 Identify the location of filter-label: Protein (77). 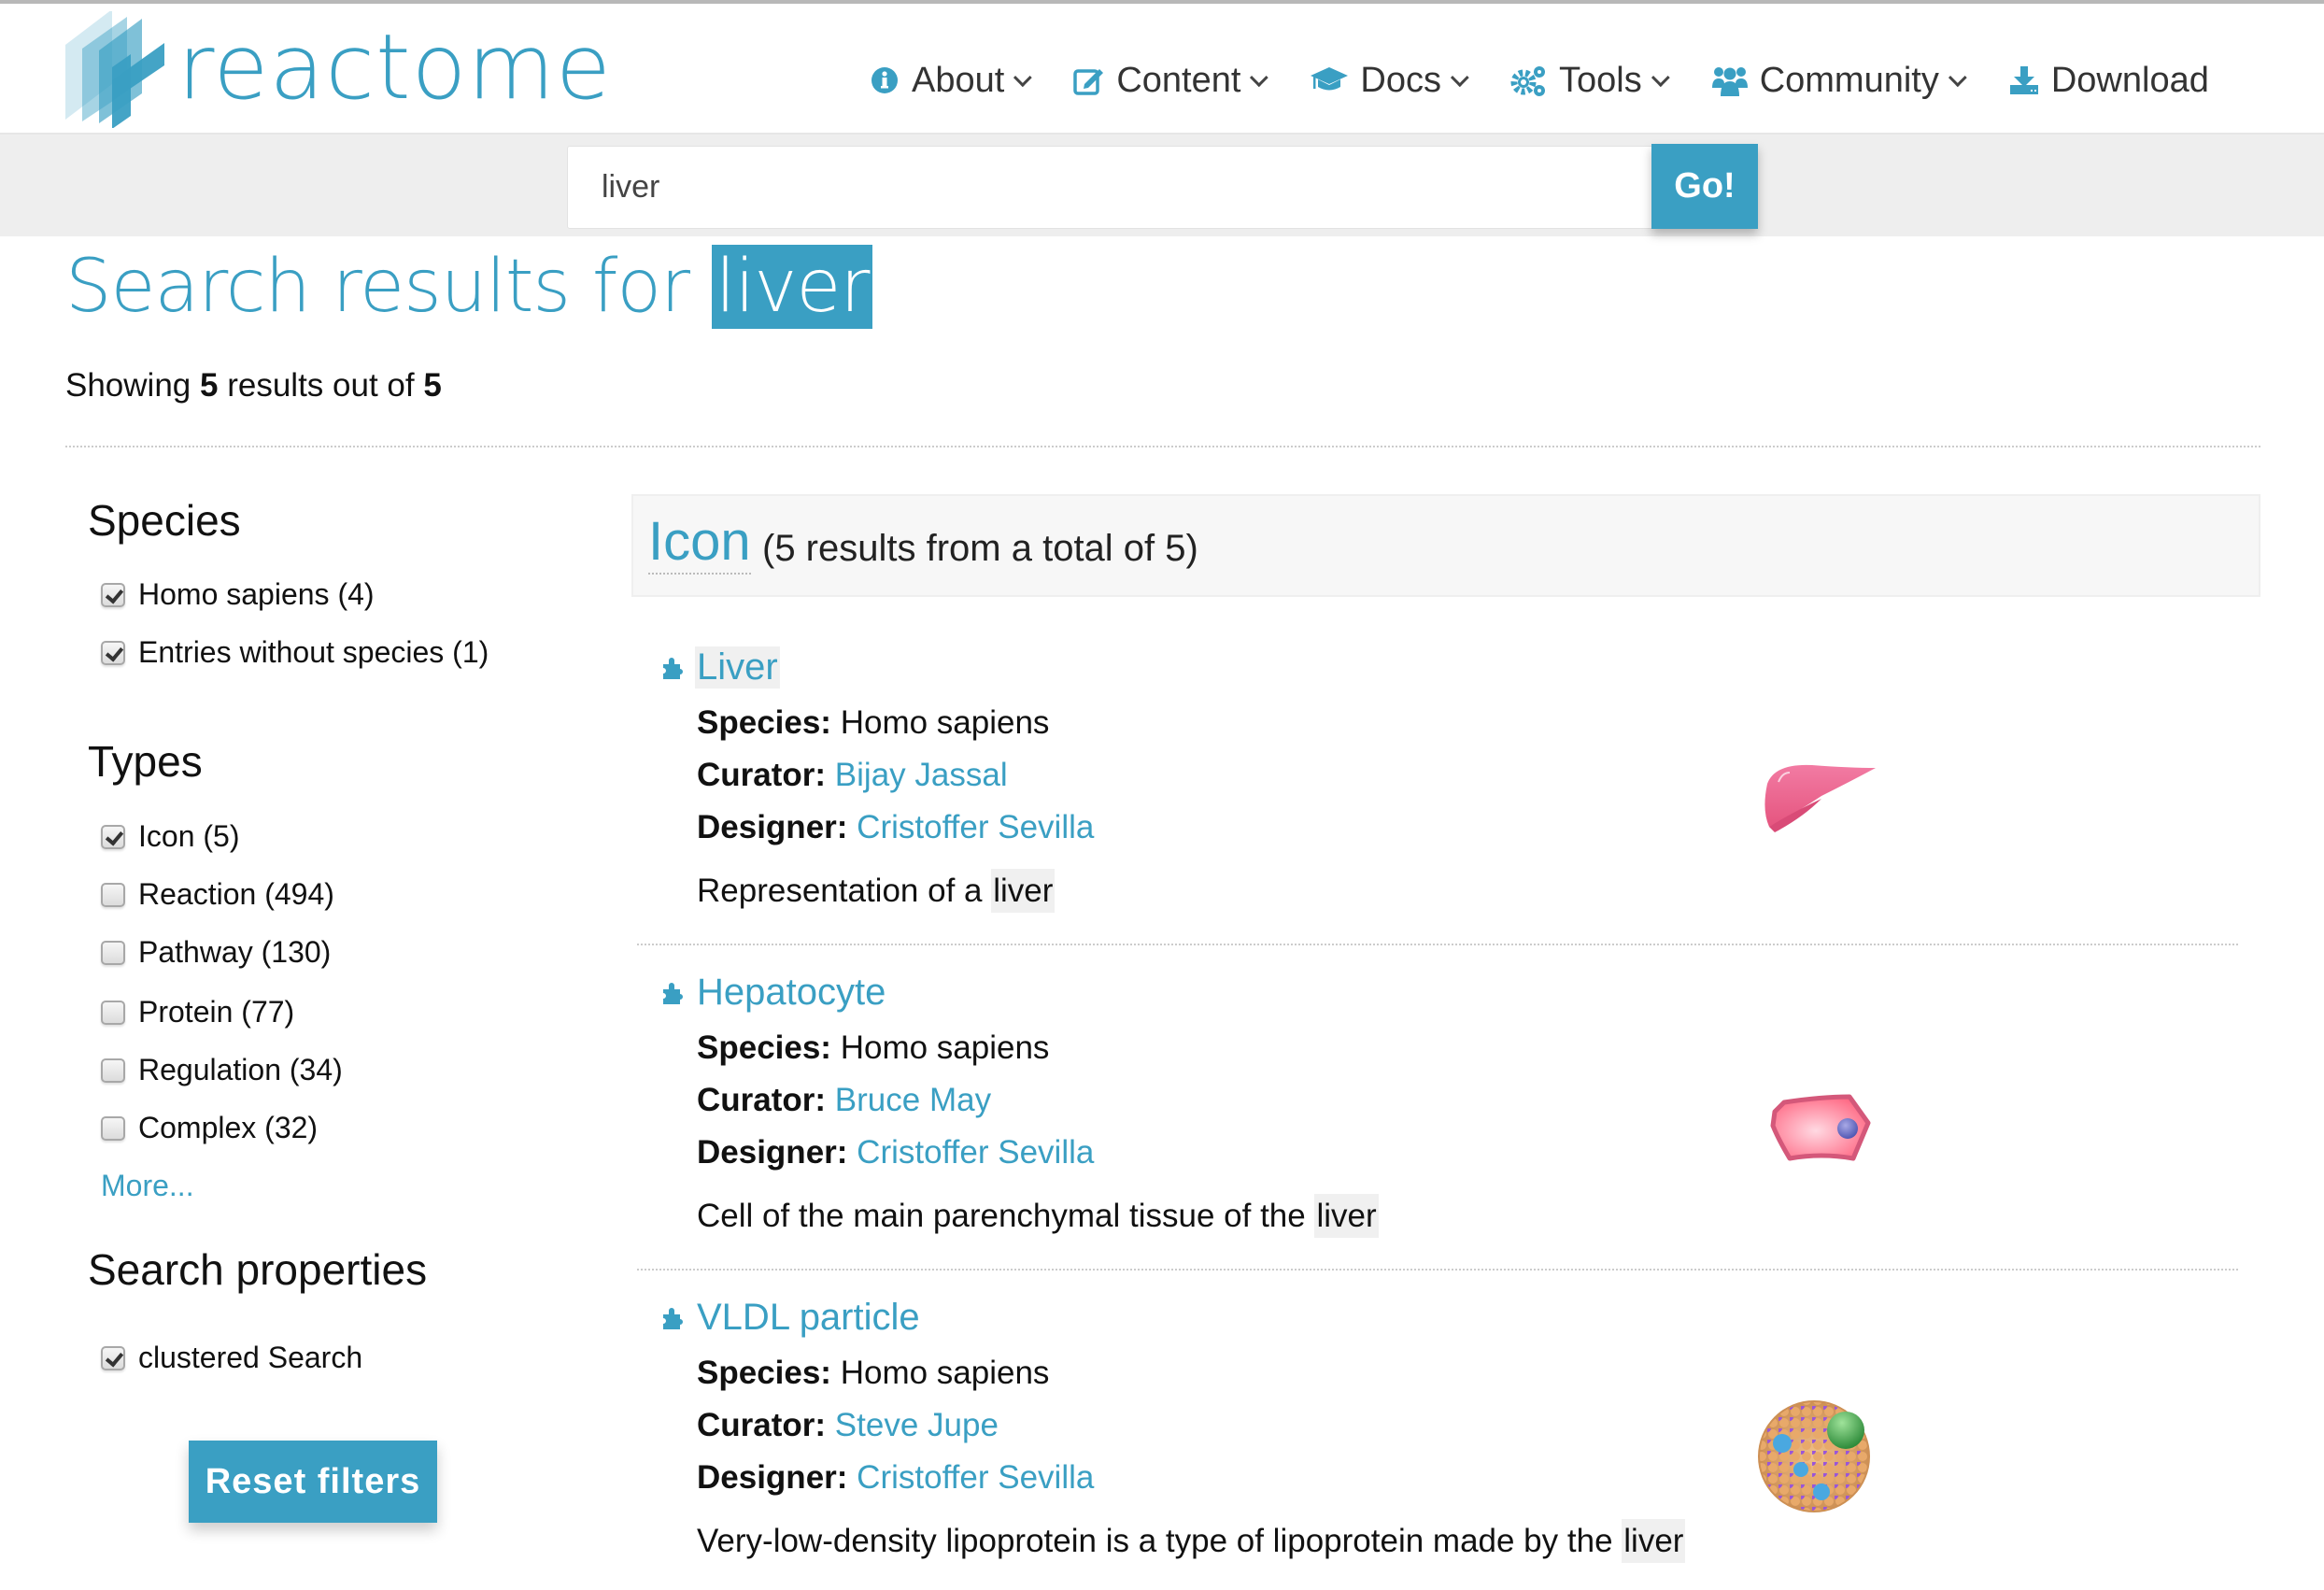
(216, 1012).